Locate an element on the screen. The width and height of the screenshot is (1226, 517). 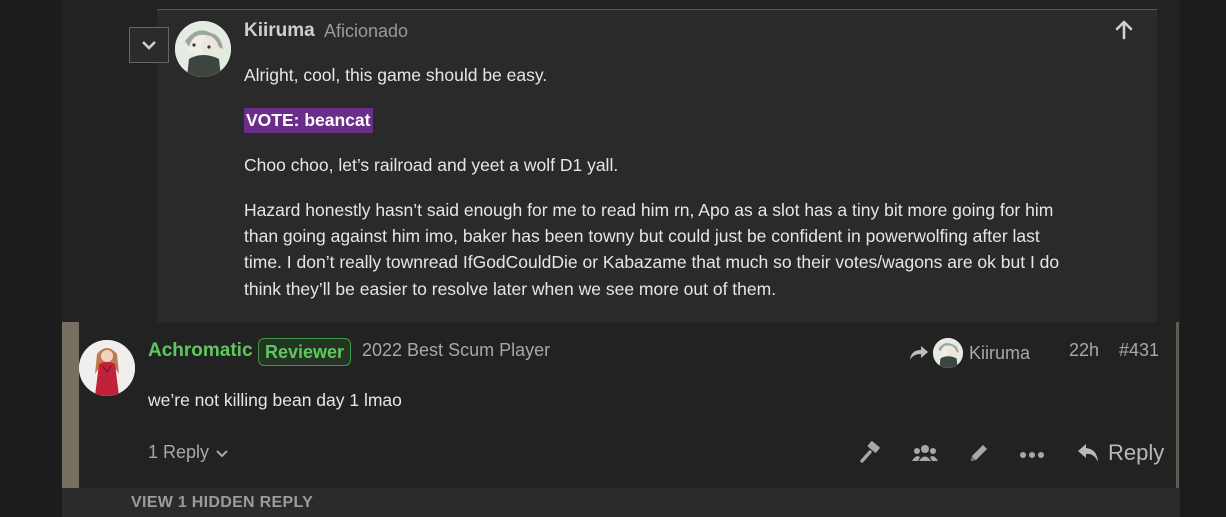
vote-highlight: VOTE: beancat is located at coordinates (309, 120).